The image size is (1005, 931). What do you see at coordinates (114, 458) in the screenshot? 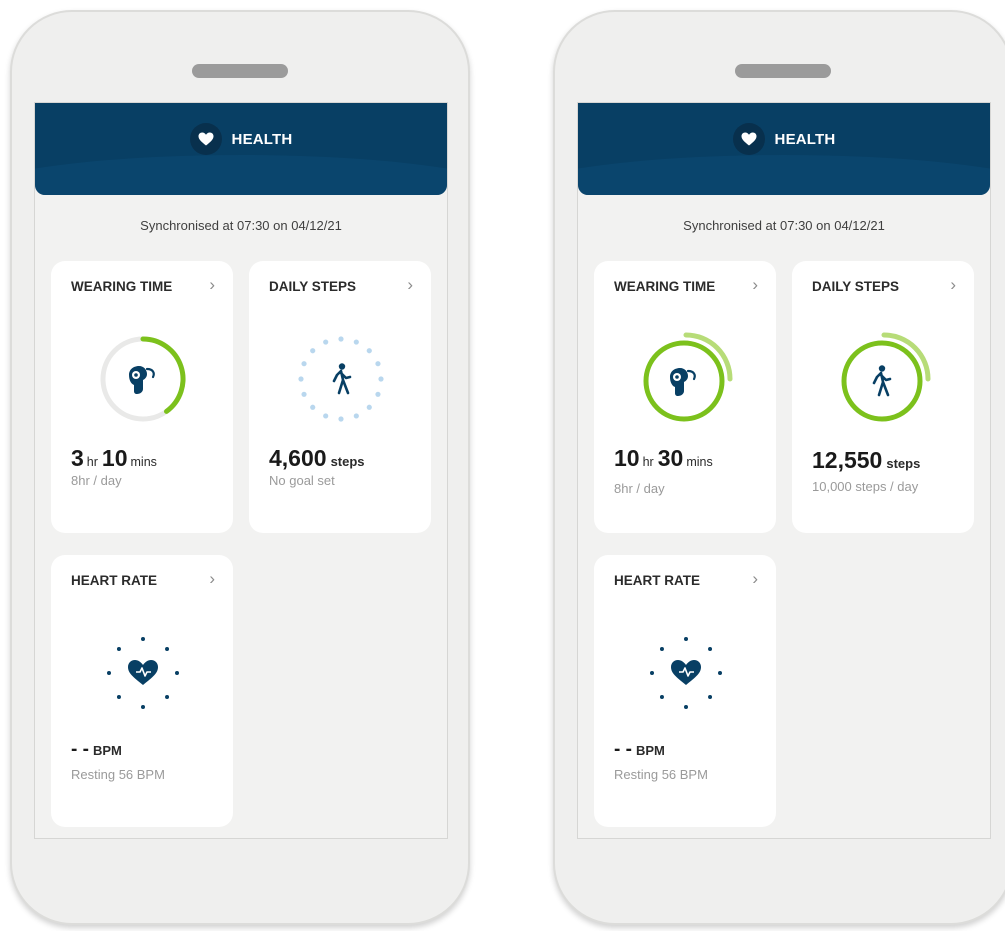
I see `wearing-time-value: 3 hr 10 mins` at bounding box center [114, 458].